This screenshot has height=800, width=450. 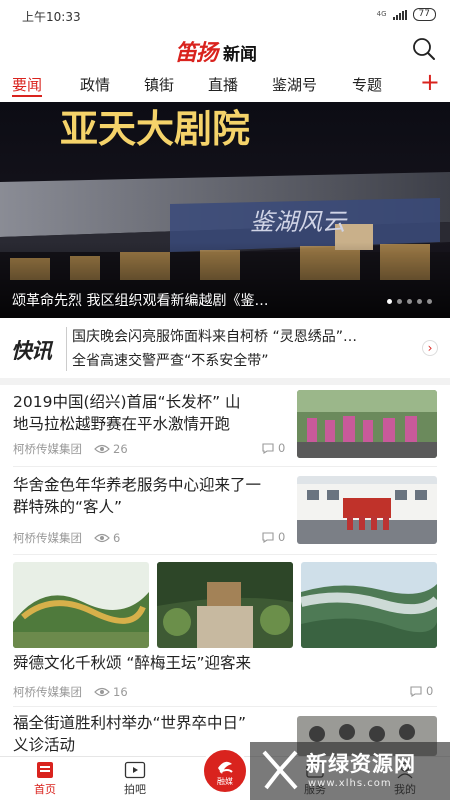 What do you see at coordinates (130, 723) in the screenshot?
I see `article-title-line: 福全街道胜利村举办“世界卒中日”` at bounding box center [130, 723].